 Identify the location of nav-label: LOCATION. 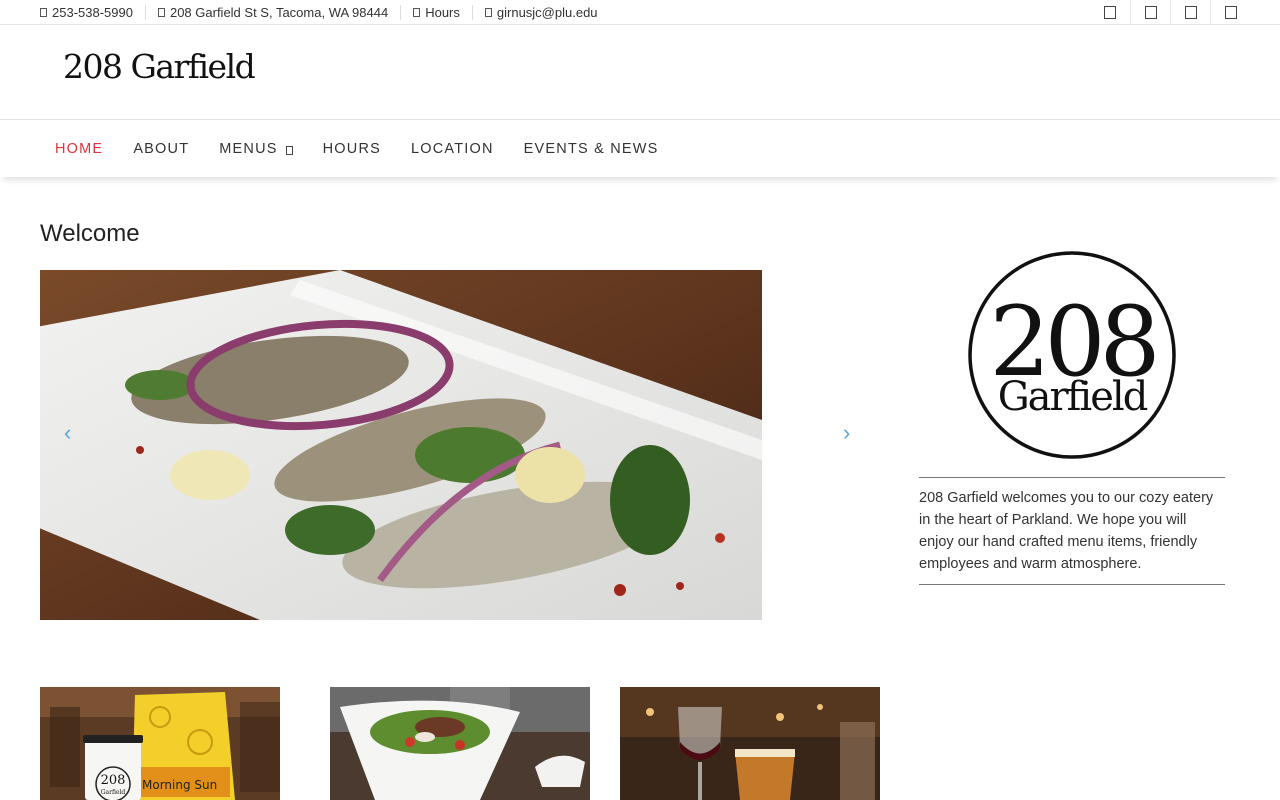
(452, 148).